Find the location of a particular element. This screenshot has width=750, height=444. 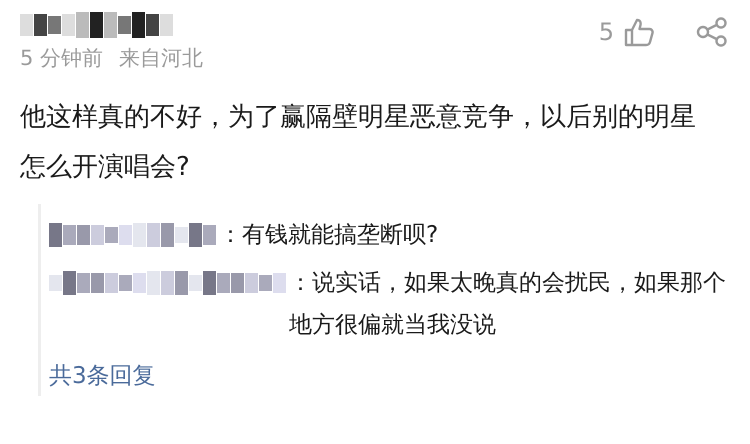

reply-text: ：说实话，如果太晚真的会扰民，如果那个地方很偏就当我没说 is located at coordinates (508, 304).